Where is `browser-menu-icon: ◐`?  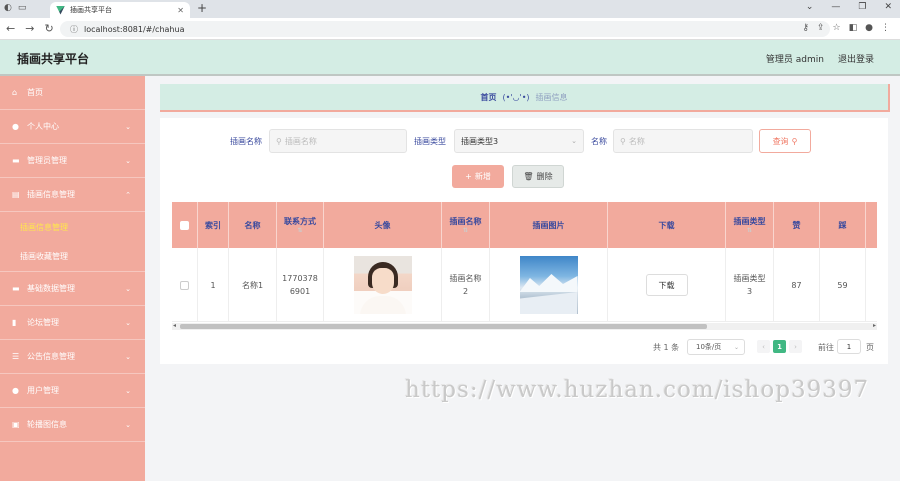 browser-menu-icon: ◐ is located at coordinates (8, 8).